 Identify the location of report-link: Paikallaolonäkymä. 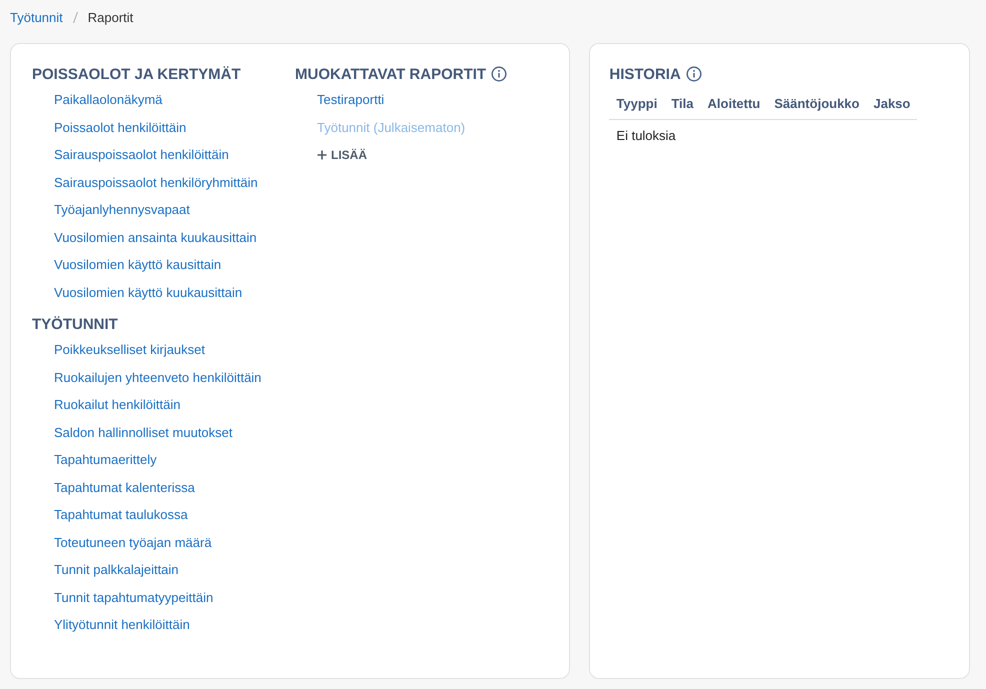
(108, 104).